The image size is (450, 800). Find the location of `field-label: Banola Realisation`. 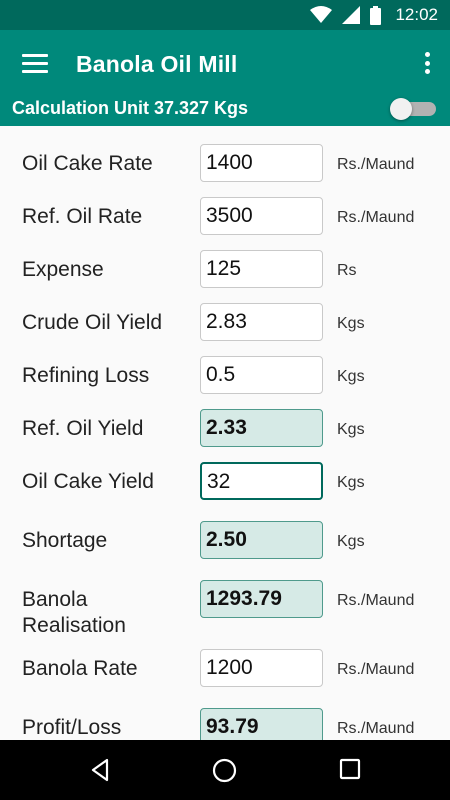

field-label: Banola Realisation is located at coordinates (74, 612).